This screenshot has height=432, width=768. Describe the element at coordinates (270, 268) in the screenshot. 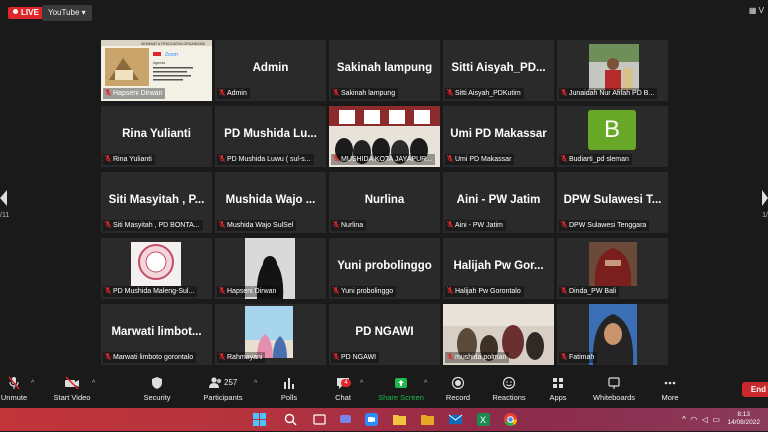

I see `participant-tile: Hapseni Dirwan` at that location.